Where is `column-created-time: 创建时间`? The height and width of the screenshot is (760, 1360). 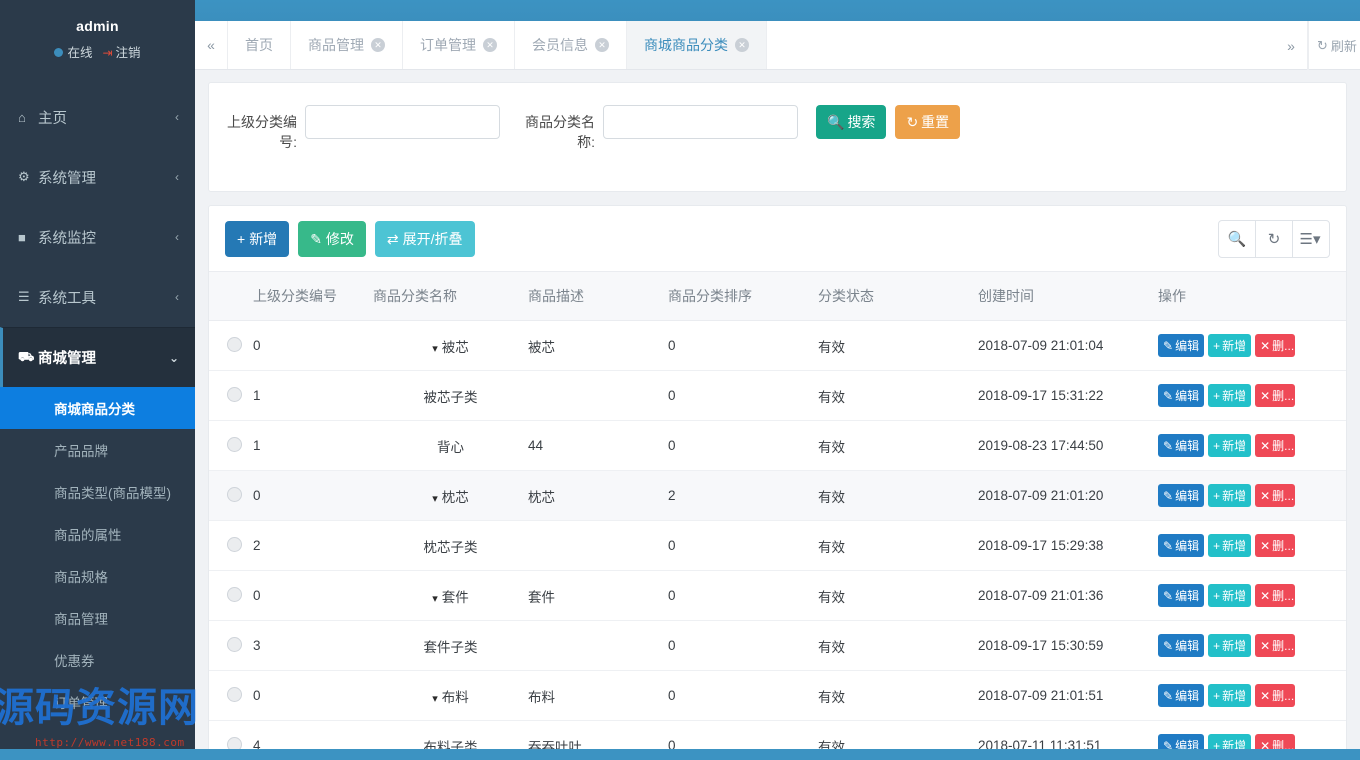
column-created-time: 创建时间 is located at coordinates (1068, 296).